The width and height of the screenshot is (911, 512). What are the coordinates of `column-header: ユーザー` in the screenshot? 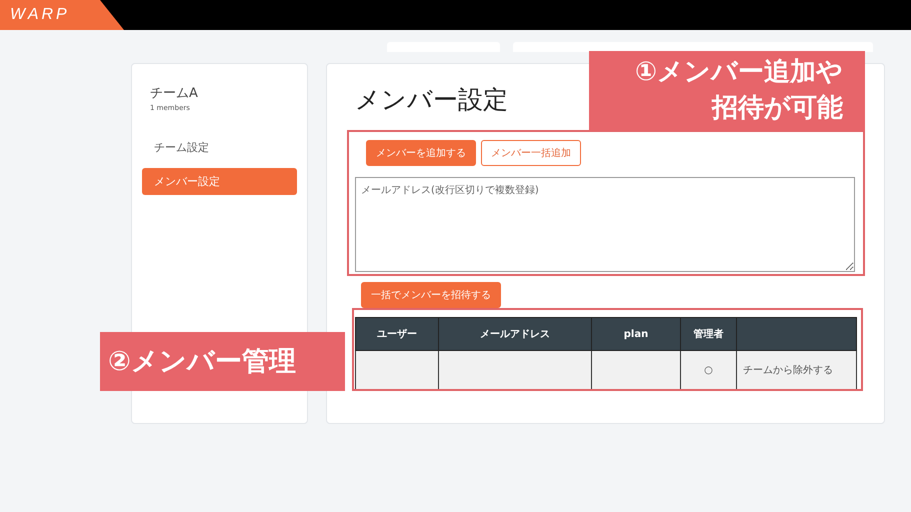 It's located at (397, 334).